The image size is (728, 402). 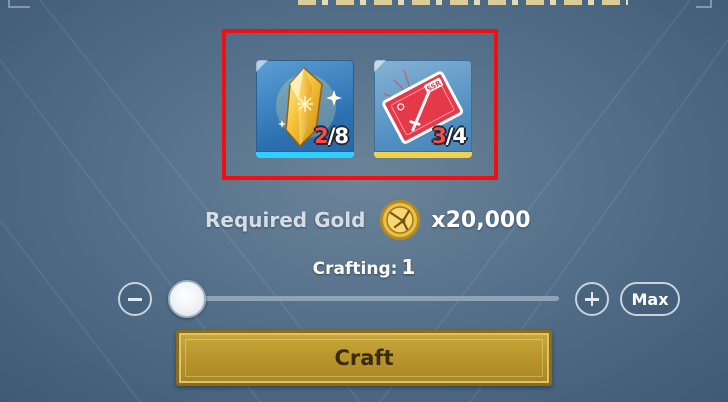 What do you see at coordinates (285, 220) in the screenshot?
I see `required-gold-label: Required Gold` at bounding box center [285, 220].